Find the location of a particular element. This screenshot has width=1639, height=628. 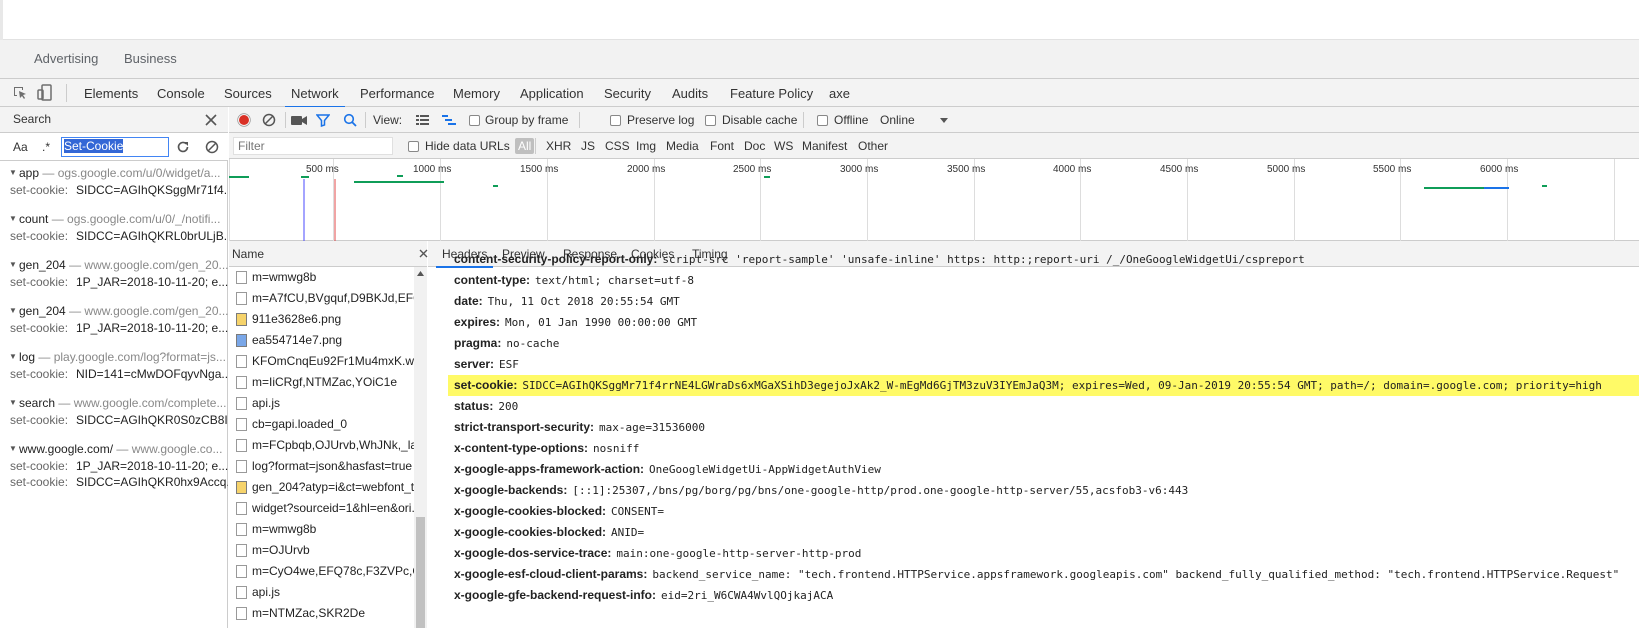

request-row: ea554714e7.png is located at coordinates (321, 340).